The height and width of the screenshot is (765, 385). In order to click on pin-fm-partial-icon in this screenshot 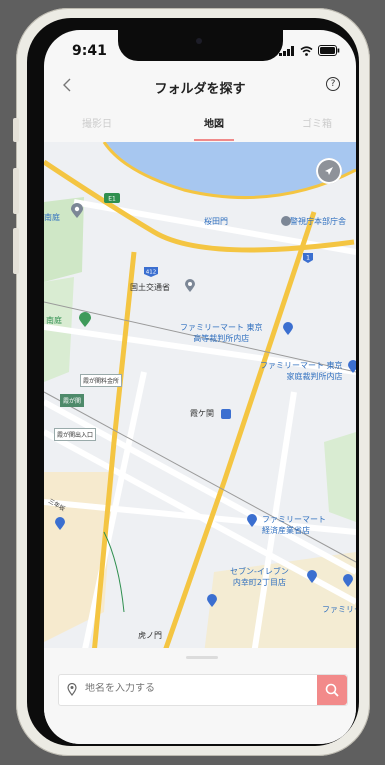, I will do `click(348, 581)`.